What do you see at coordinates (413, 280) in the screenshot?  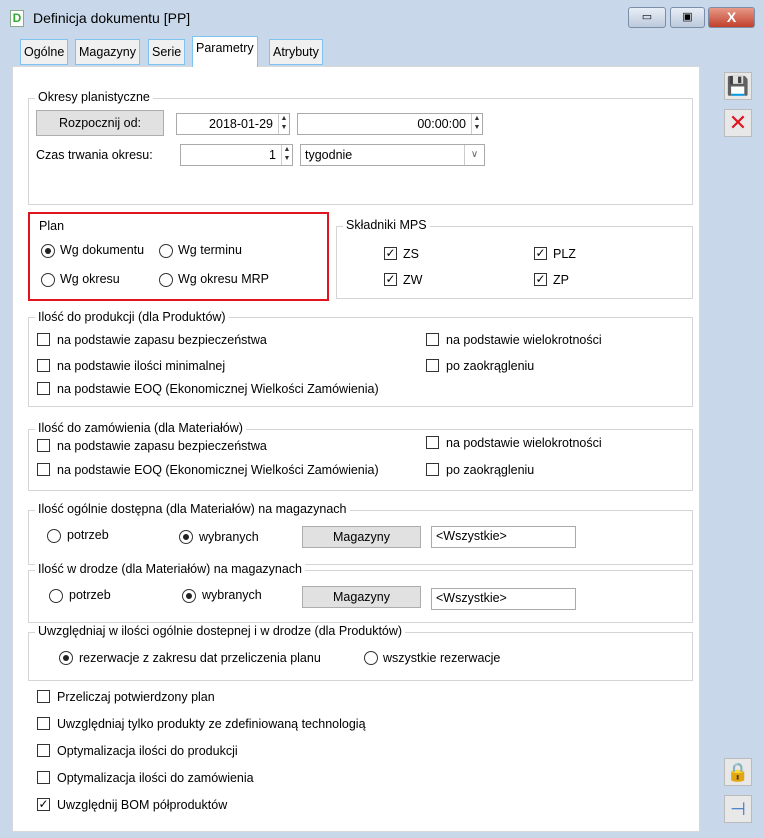 I see `checkbox-label: ZW` at bounding box center [413, 280].